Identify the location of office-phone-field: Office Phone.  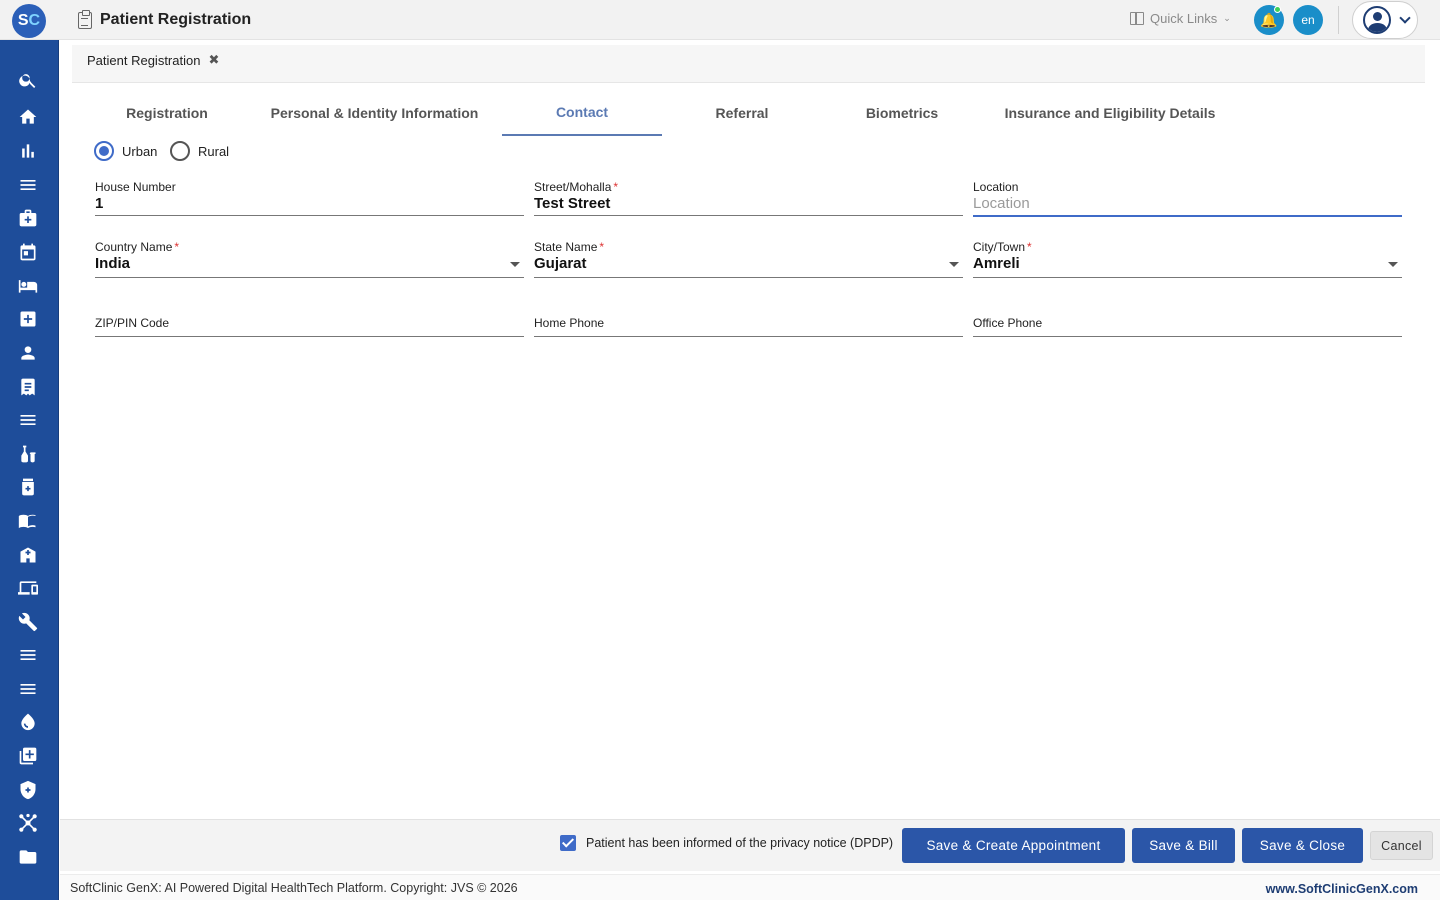
(1187, 326).